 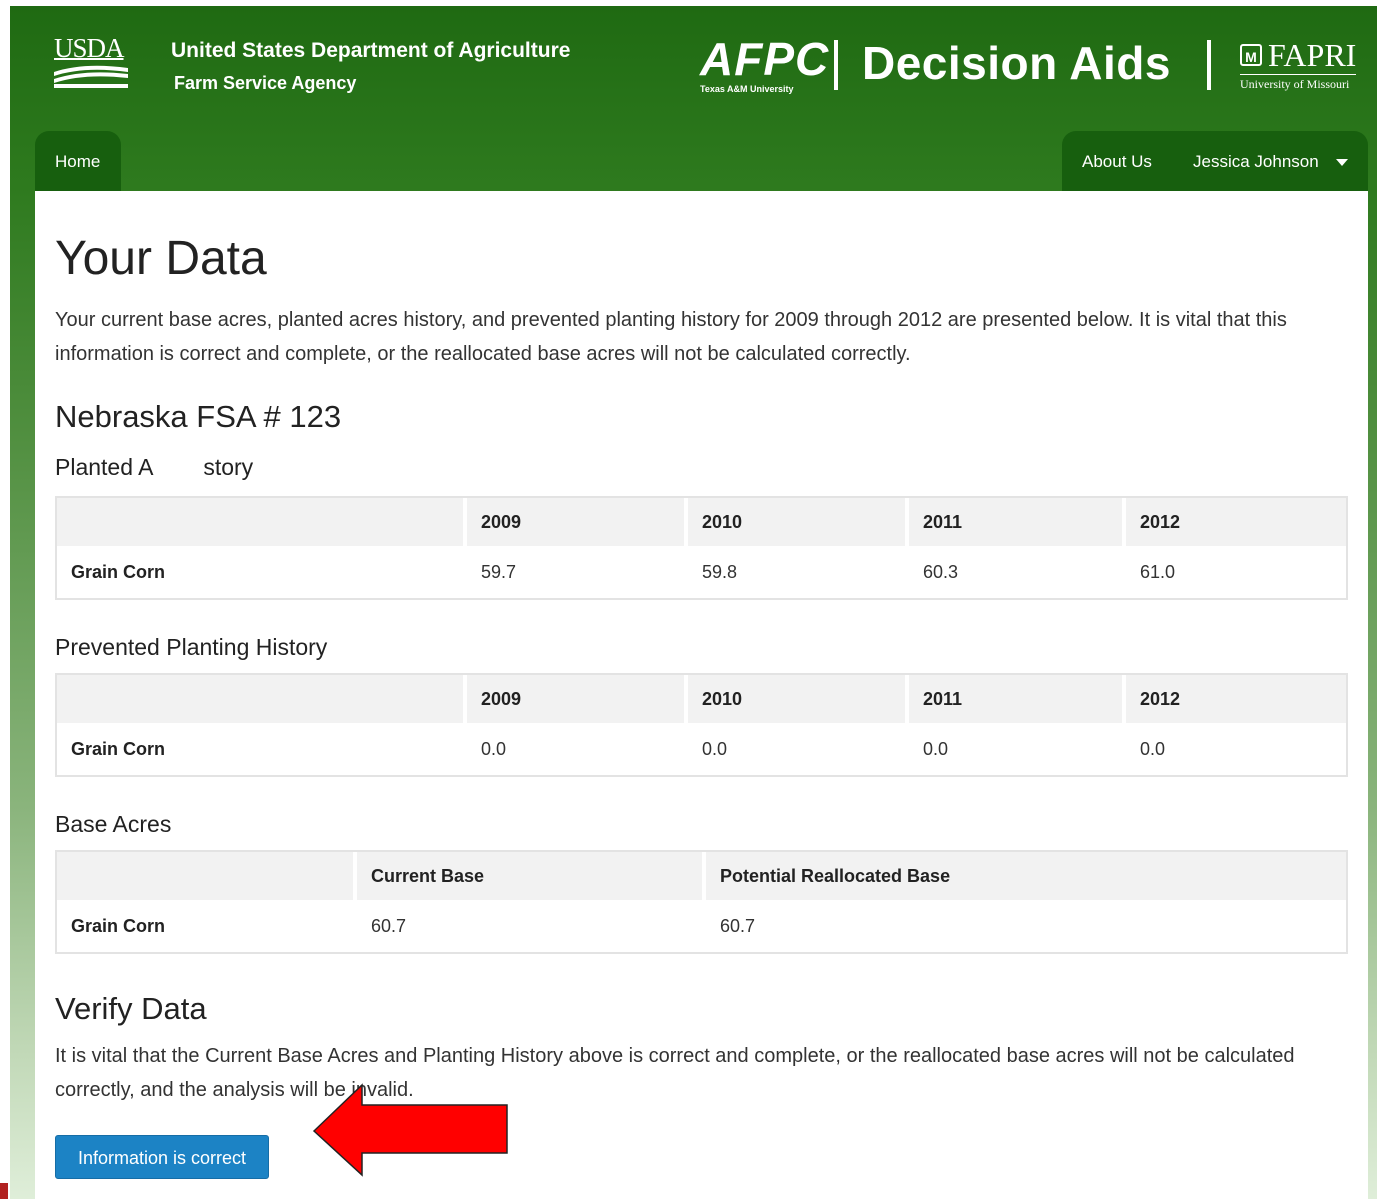 What do you see at coordinates (499, 571) in the screenshot?
I see `value-cell: 59.7` at bounding box center [499, 571].